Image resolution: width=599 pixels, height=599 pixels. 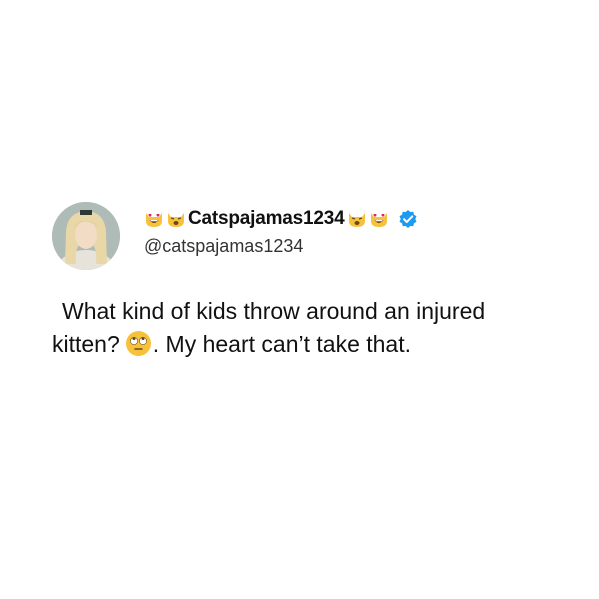 What do you see at coordinates (281, 344) in the screenshot?
I see `tweet-text-part2: . My heart can’t take that.` at bounding box center [281, 344].